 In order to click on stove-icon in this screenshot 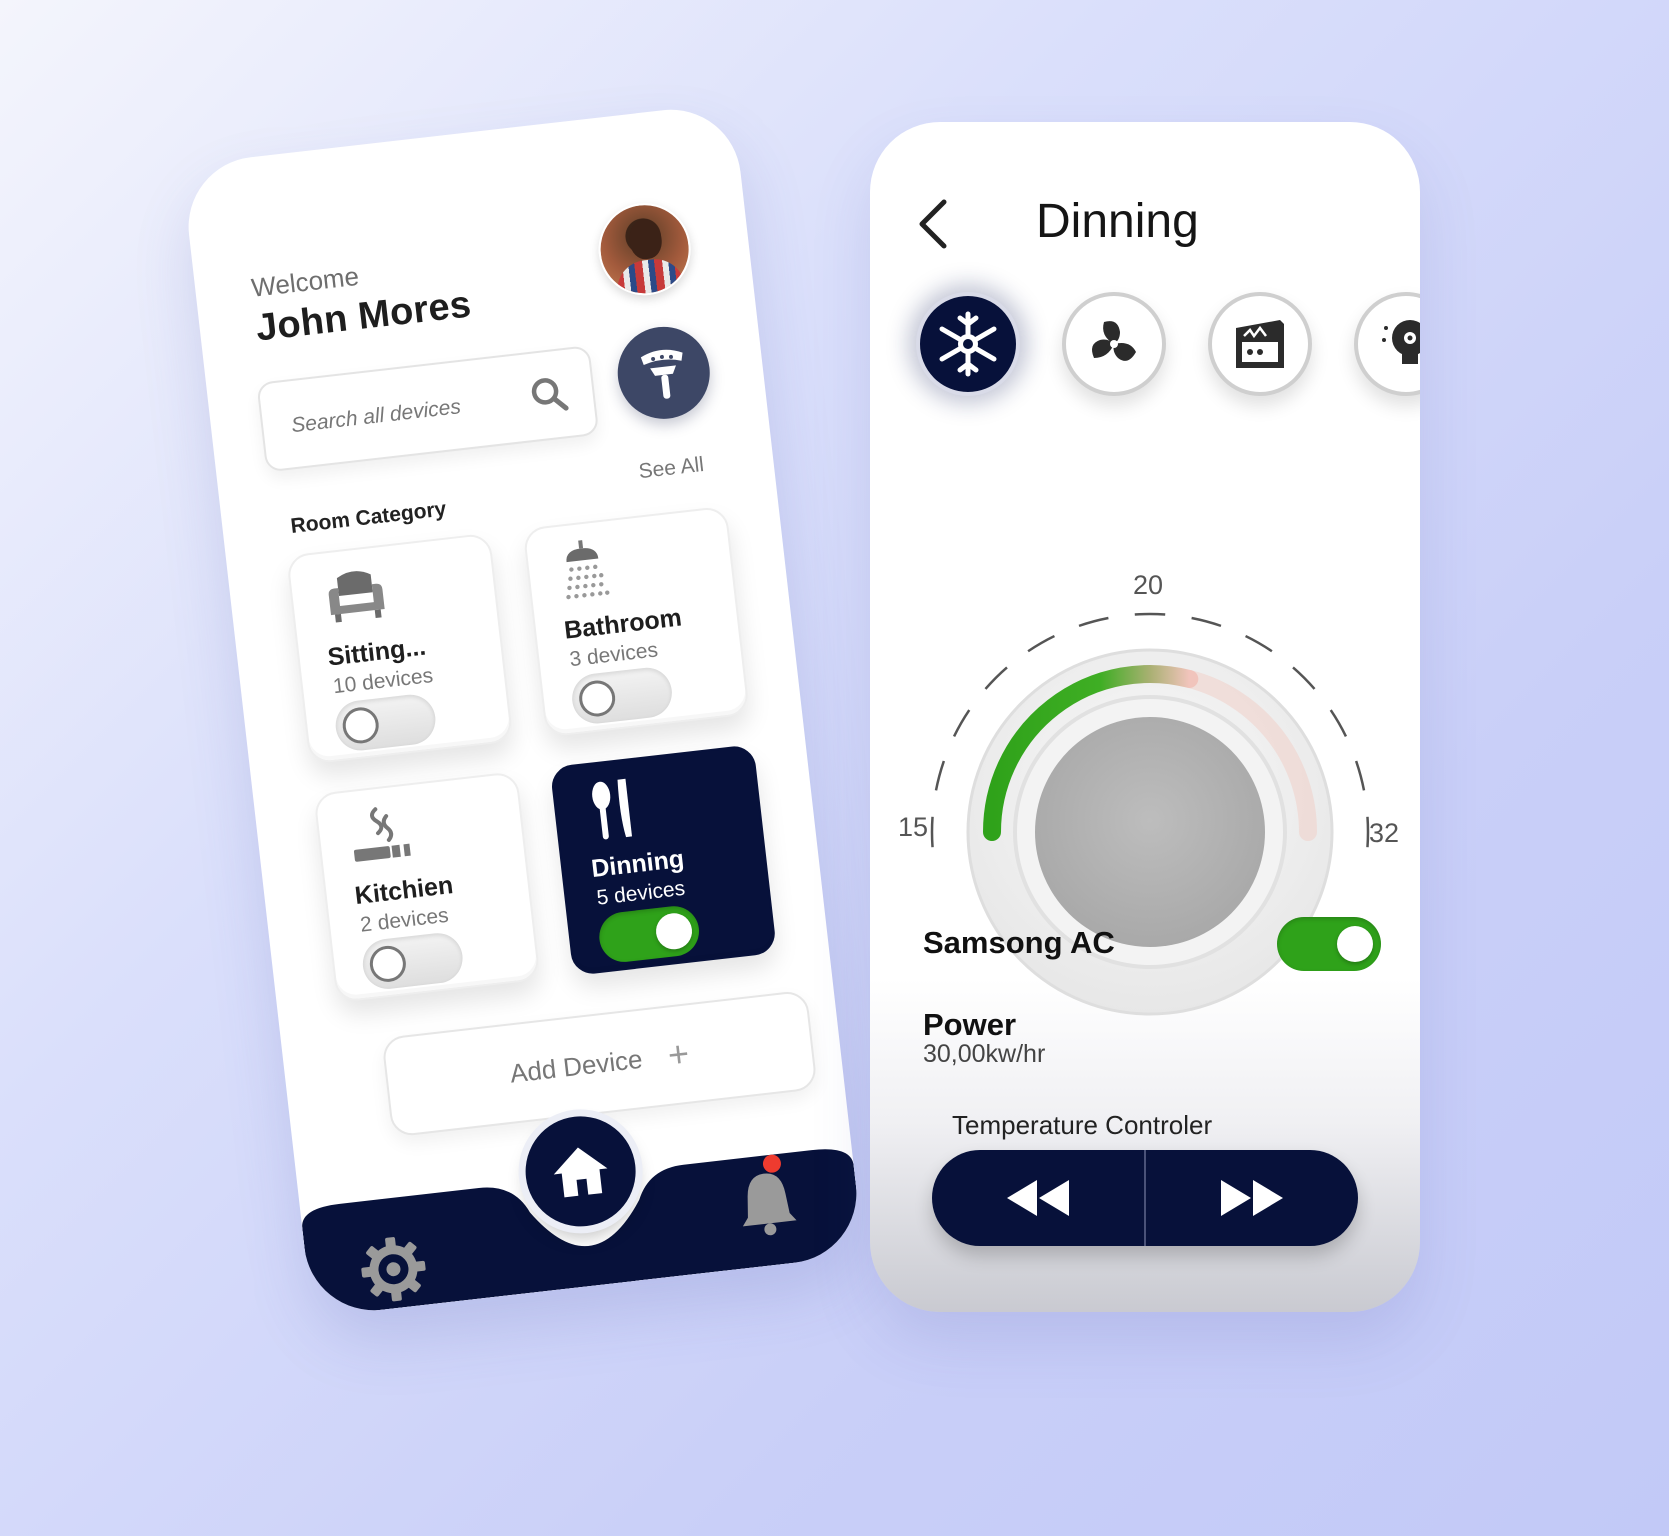, I will do `click(382, 834)`.